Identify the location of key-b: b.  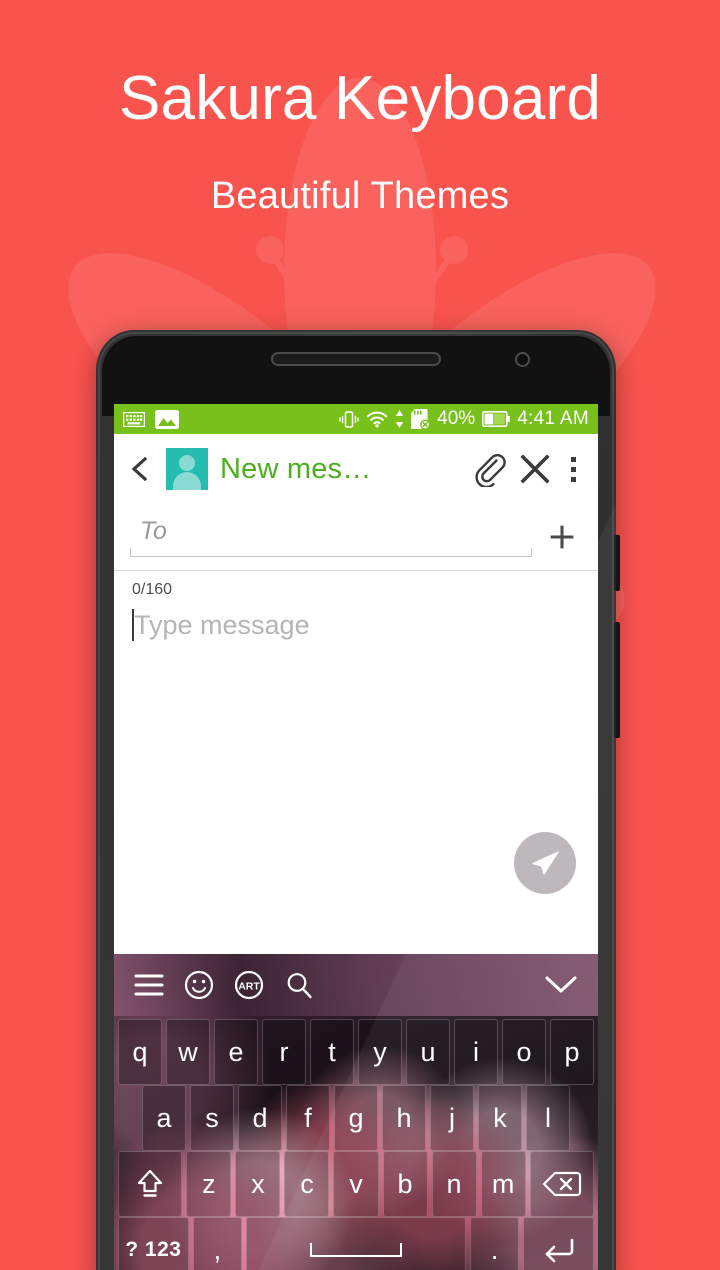
(405, 1184).